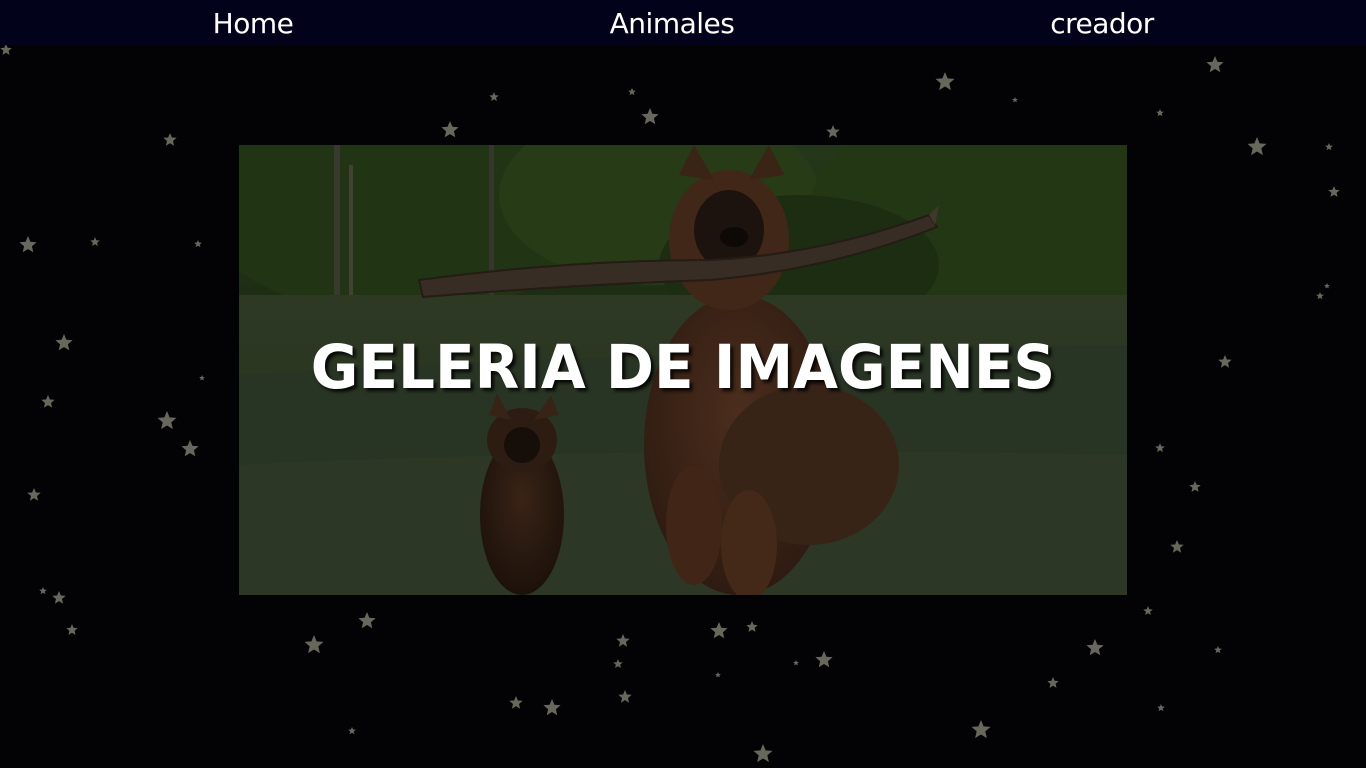 This screenshot has height=768, width=1366. What do you see at coordinates (672, 22) in the screenshot?
I see `nav-link-animales: Animales` at bounding box center [672, 22].